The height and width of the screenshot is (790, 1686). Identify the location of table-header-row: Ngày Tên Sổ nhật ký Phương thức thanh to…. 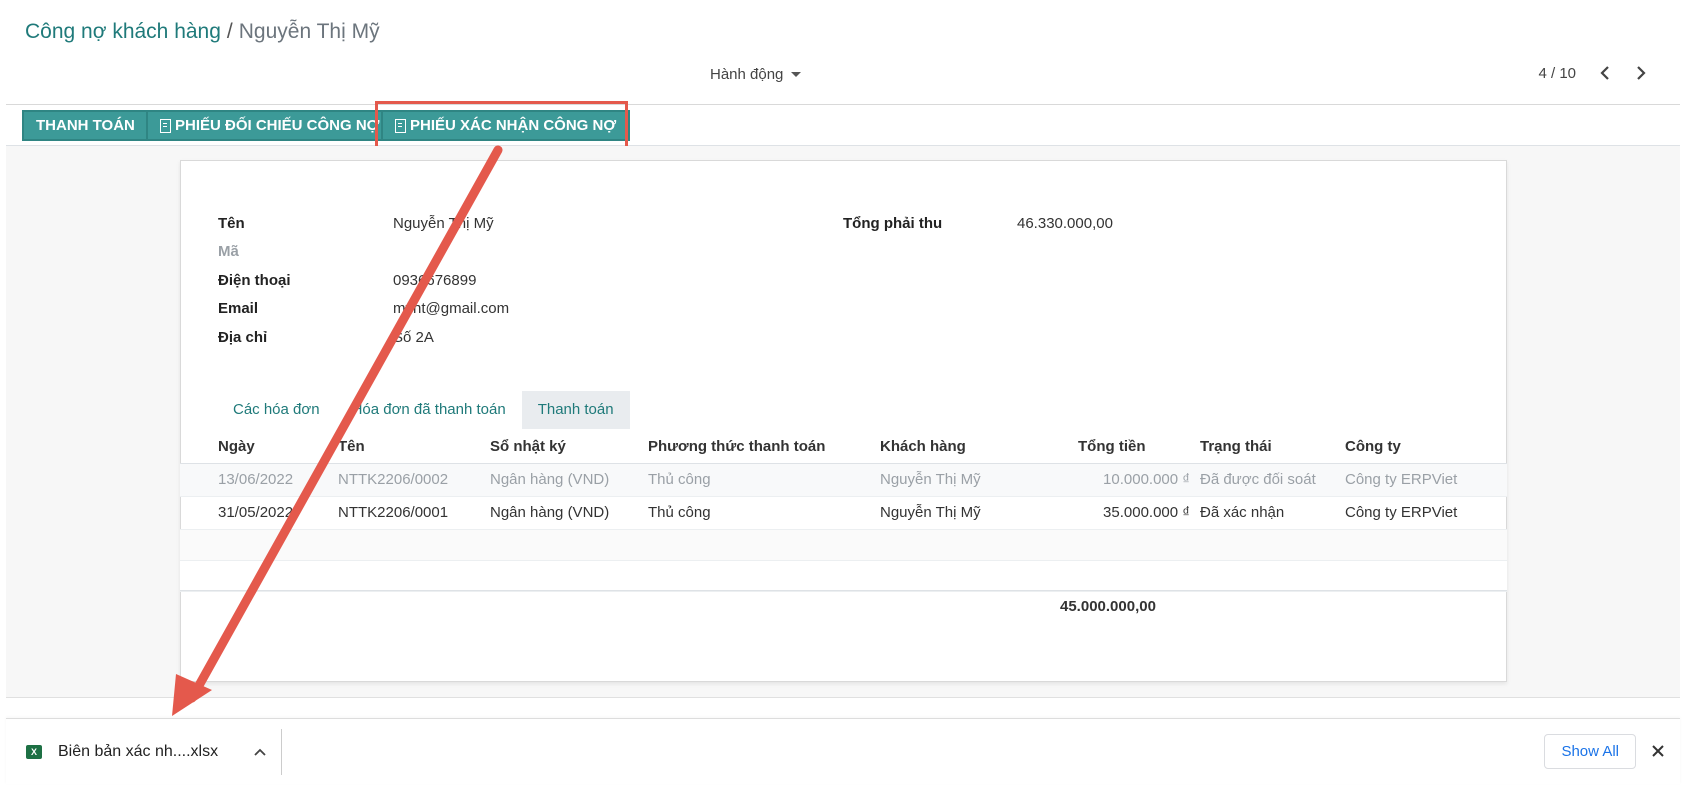
(843, 447).